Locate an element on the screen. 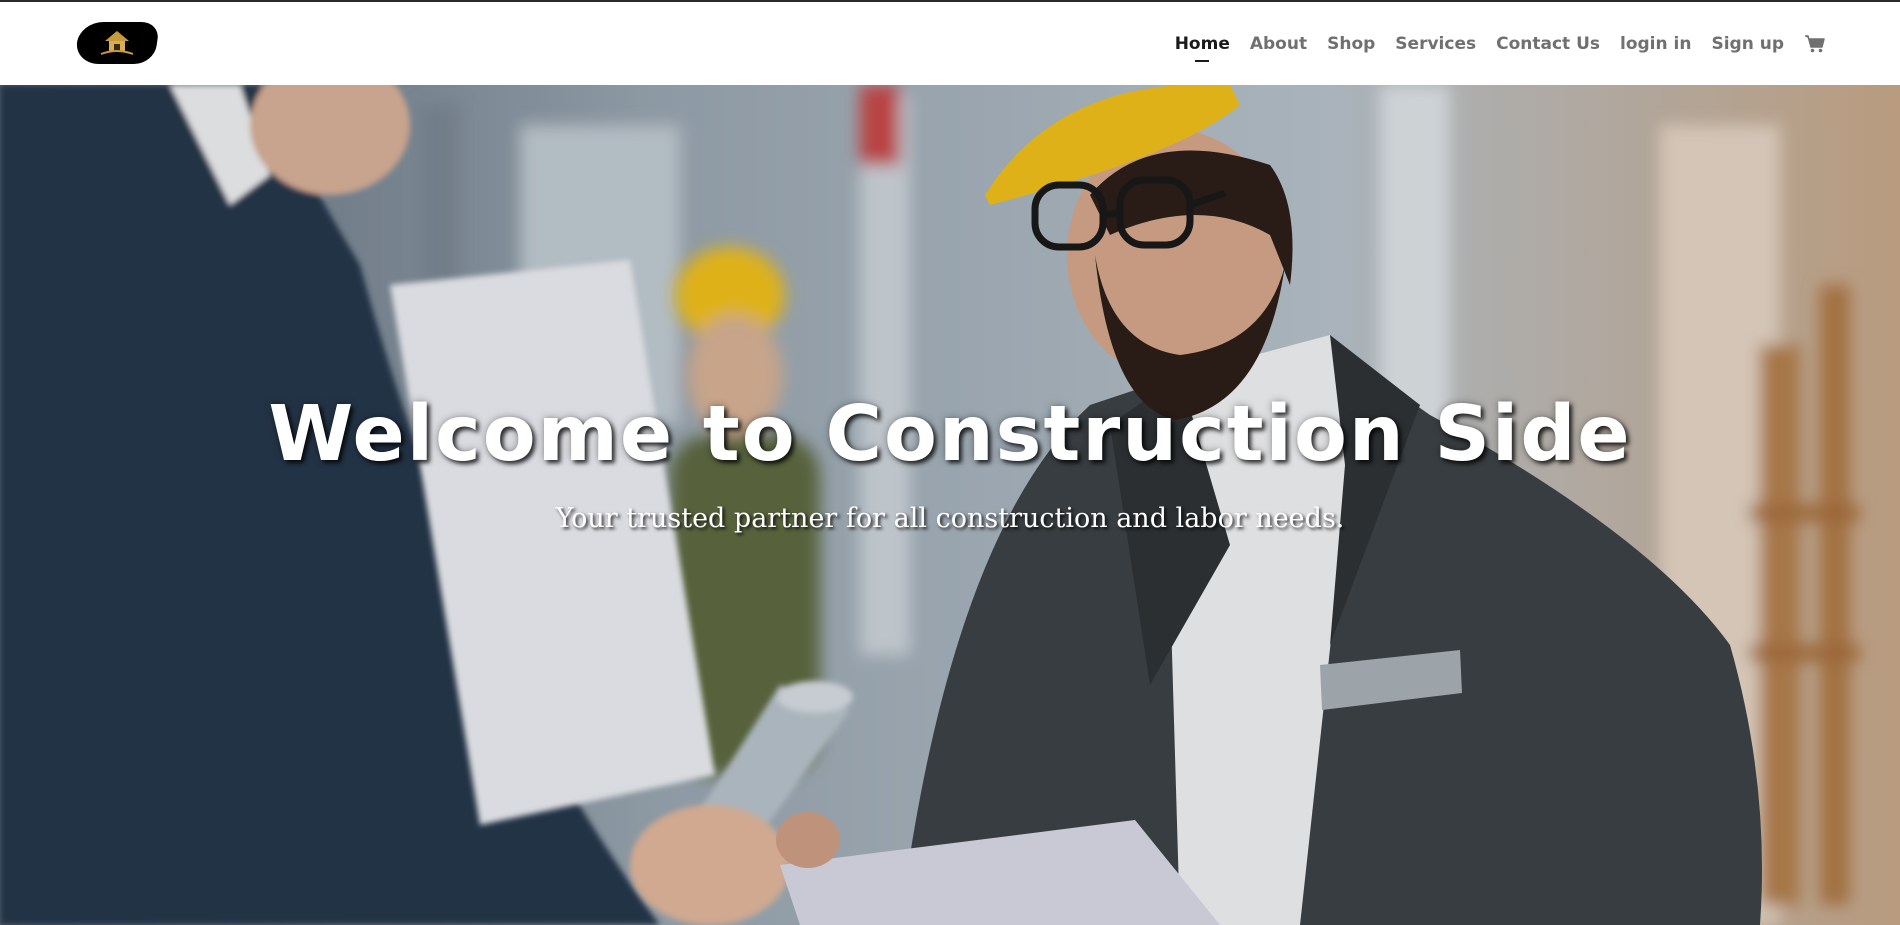 The width and height of the screenshot is (1900, 925). nav-home: Home is located at coordinates (1202, 48).